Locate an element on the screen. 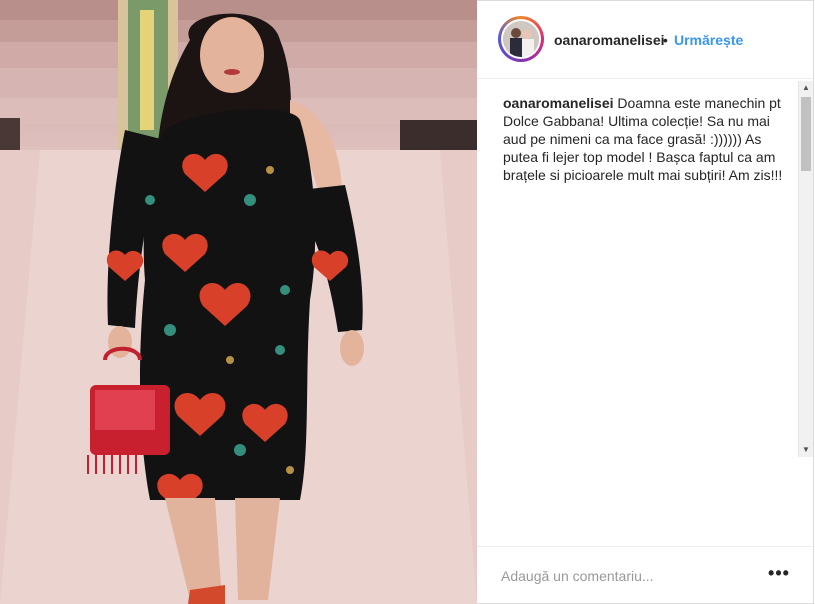  avatar-ring is located at coordinates (521, 39).